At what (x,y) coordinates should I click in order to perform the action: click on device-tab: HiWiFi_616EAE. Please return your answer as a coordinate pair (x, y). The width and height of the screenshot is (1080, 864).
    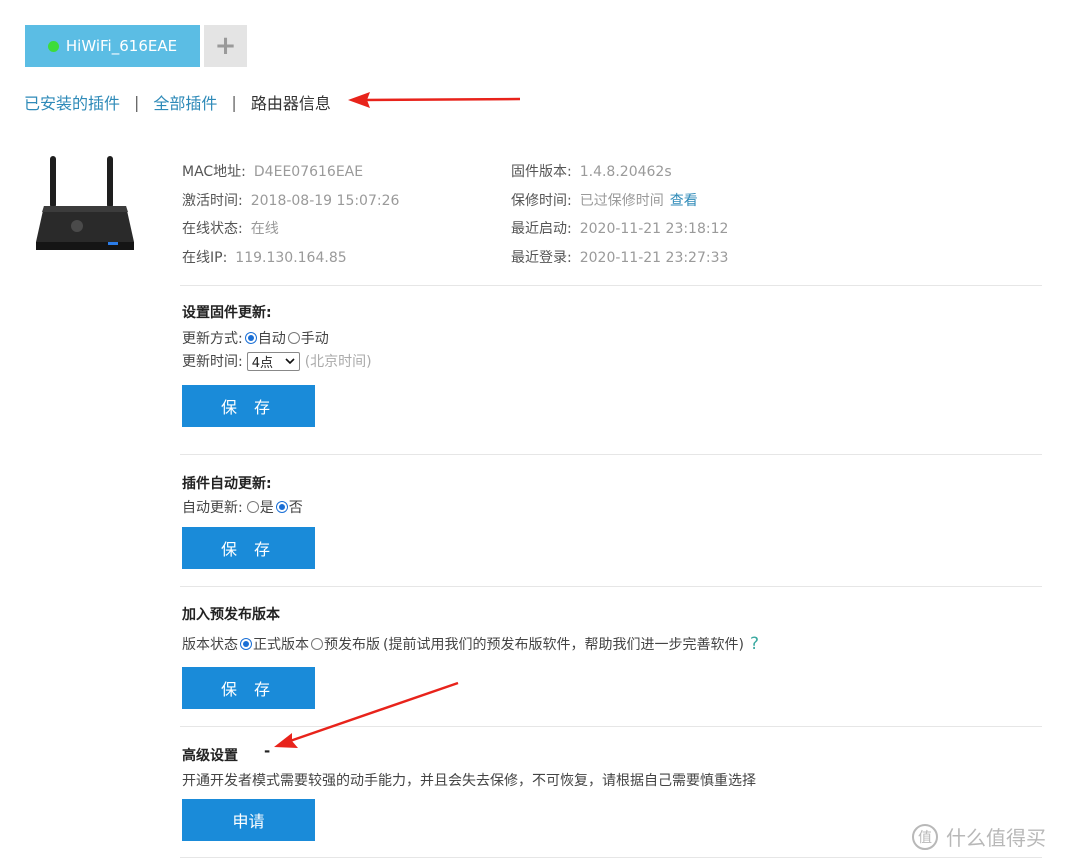
    Looking at the image, I should click on (112, 46).